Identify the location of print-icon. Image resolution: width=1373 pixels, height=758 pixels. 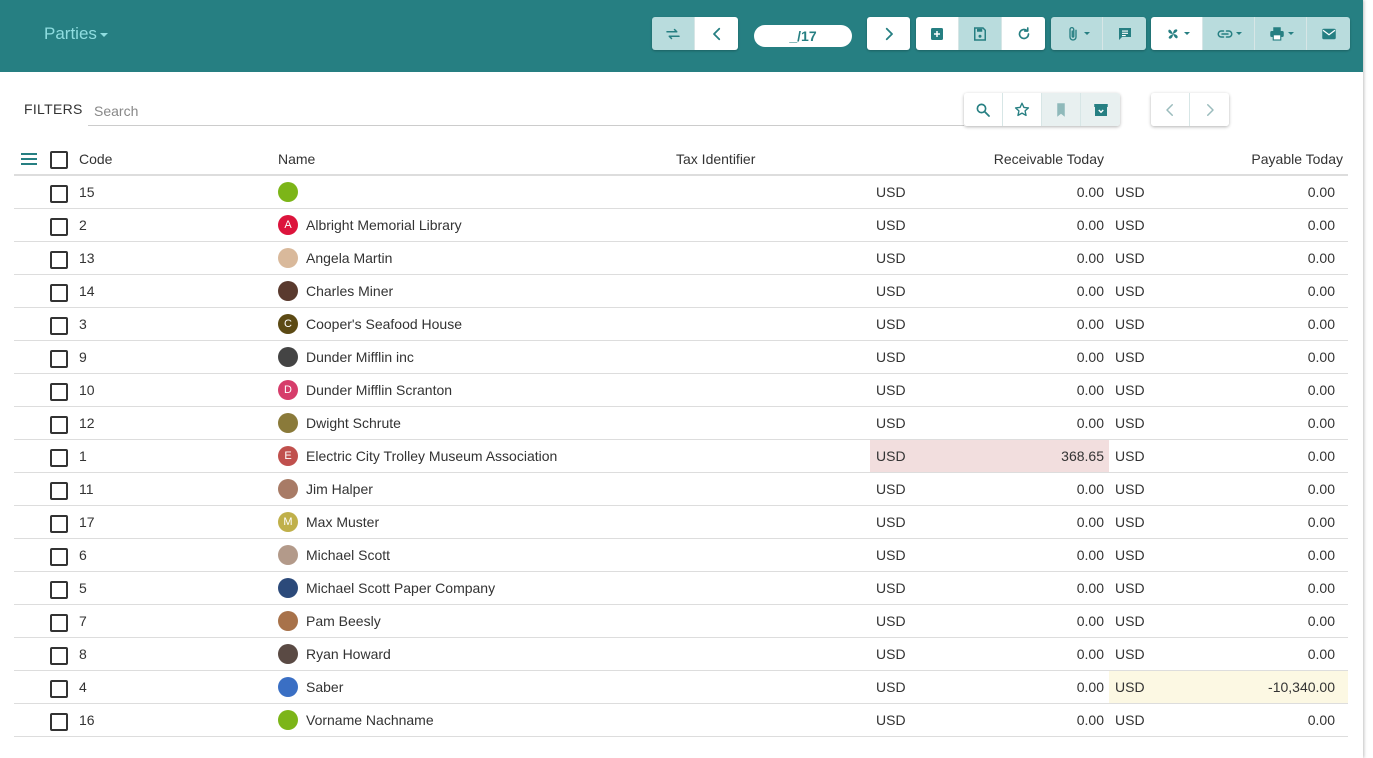
(1276, 33).